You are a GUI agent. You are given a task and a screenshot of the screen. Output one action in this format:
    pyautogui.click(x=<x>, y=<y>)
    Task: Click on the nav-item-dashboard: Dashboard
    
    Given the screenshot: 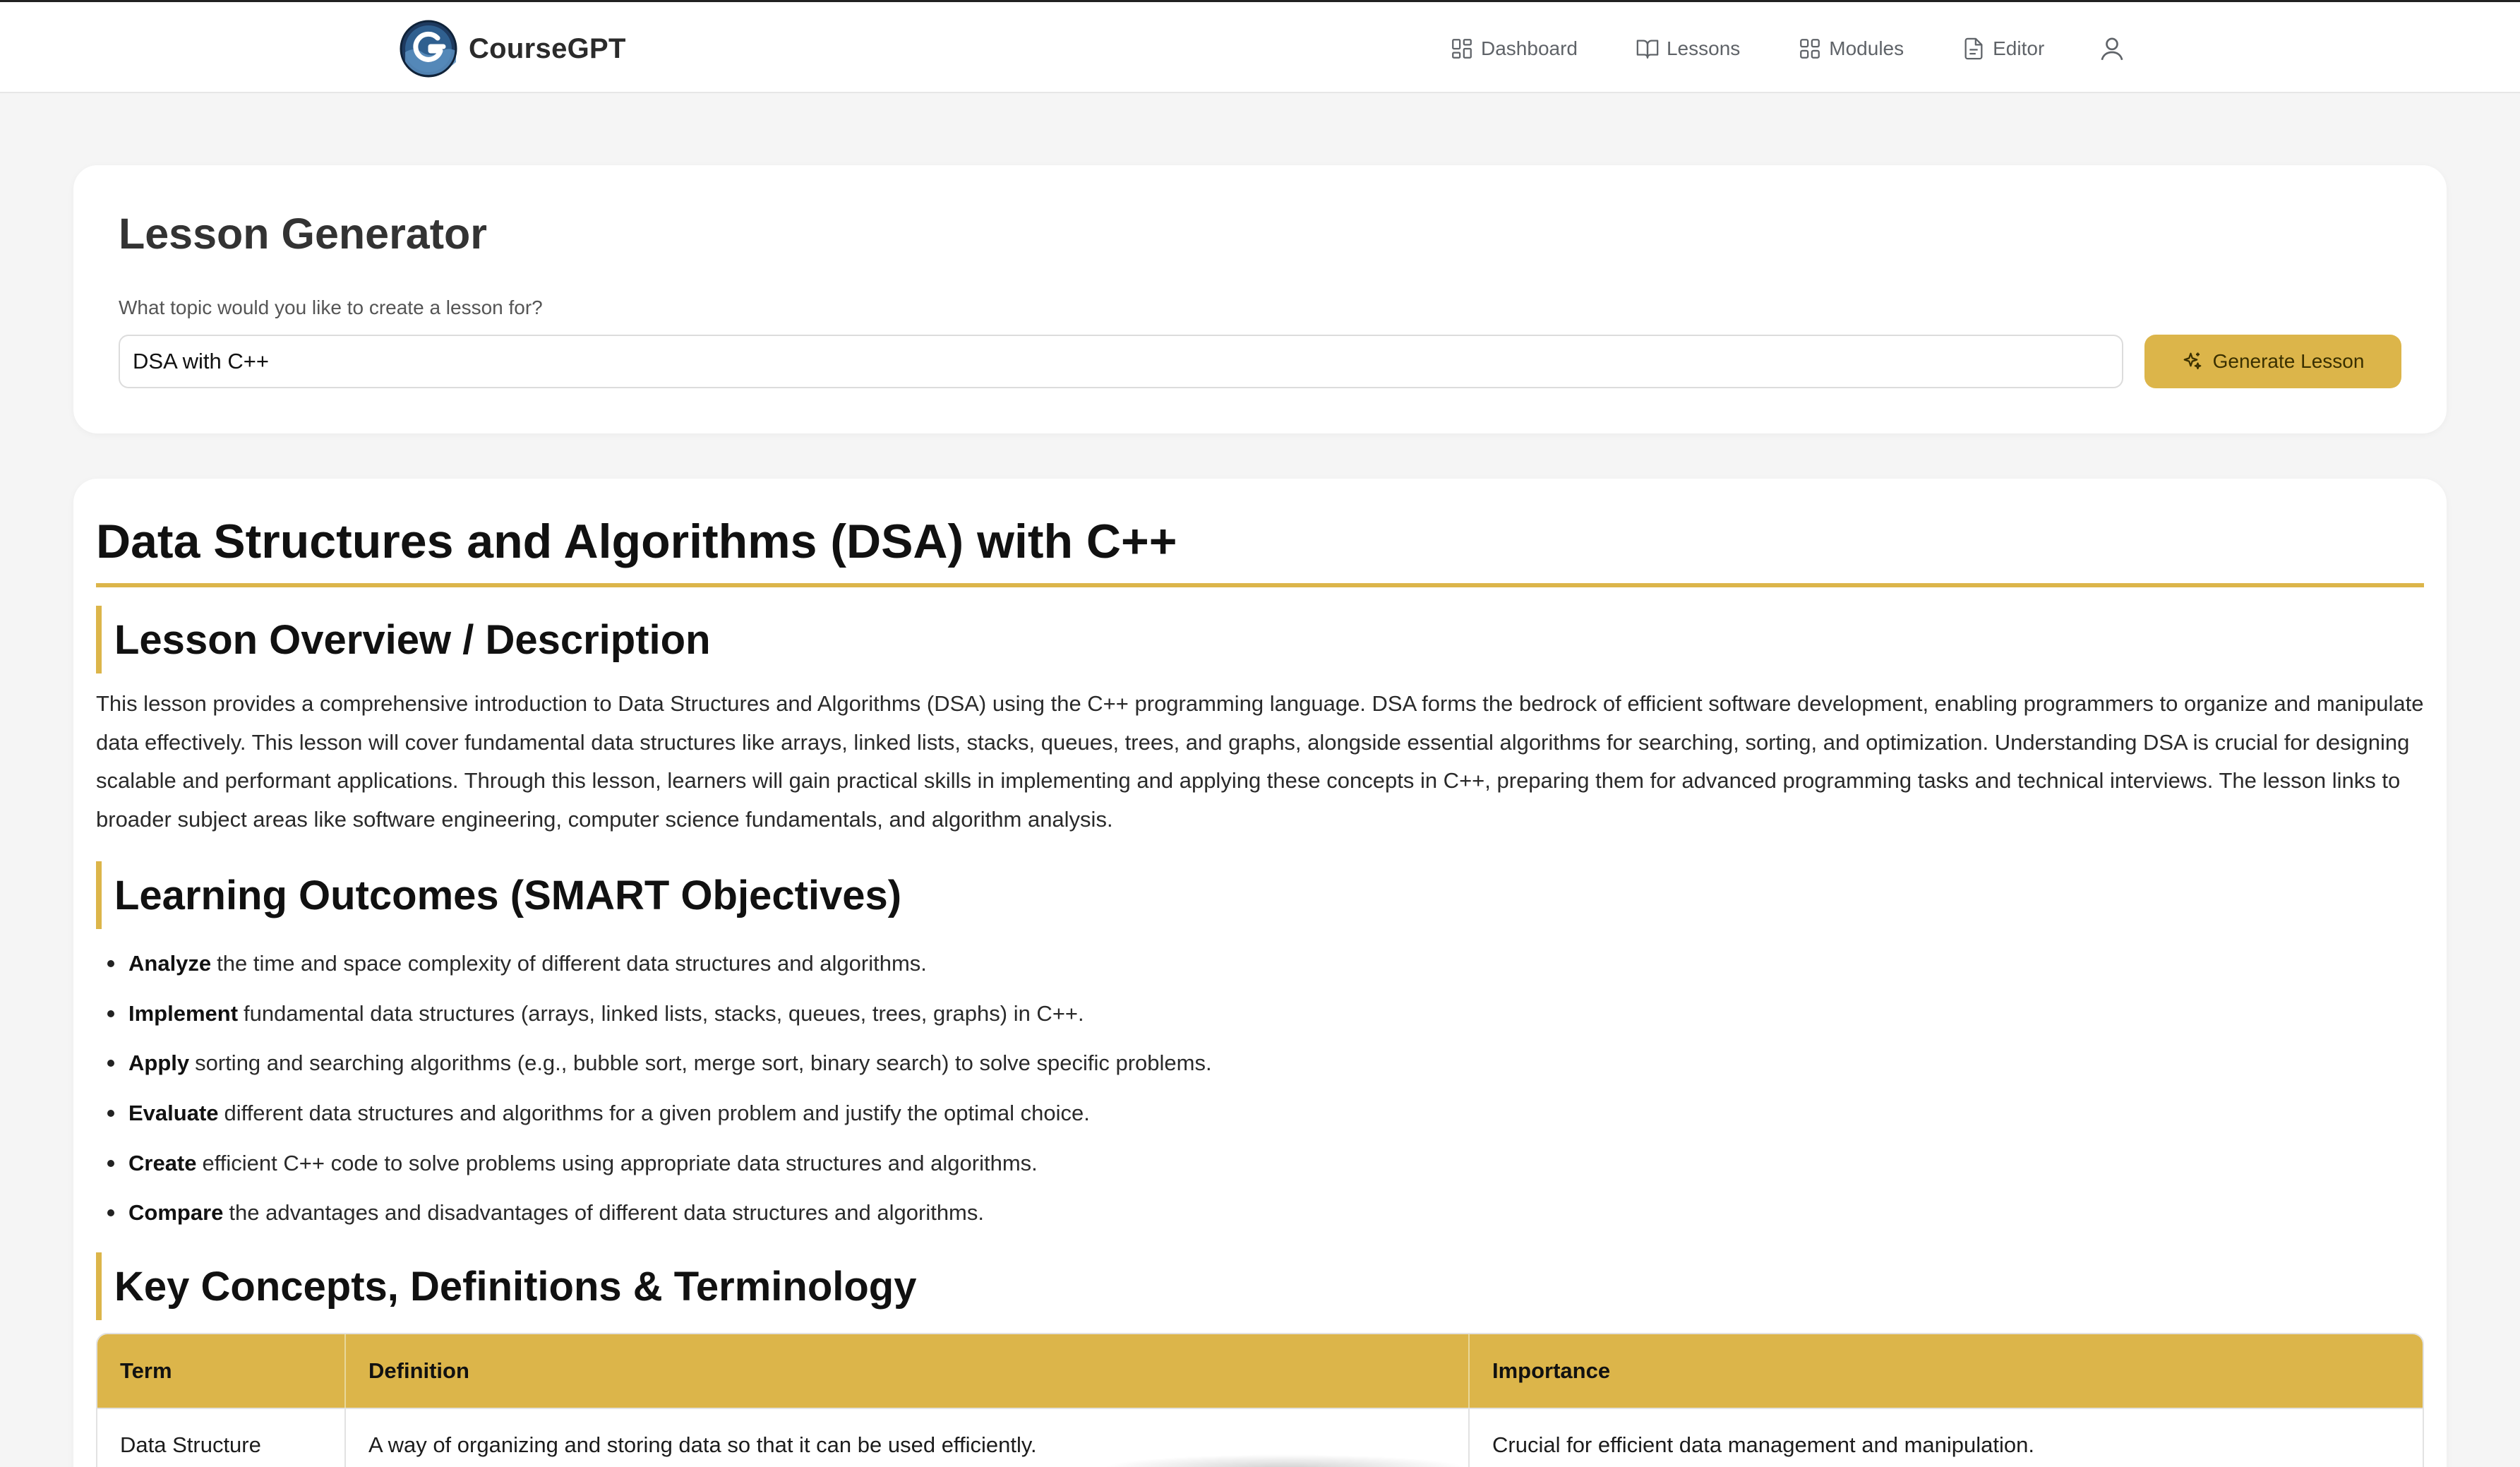 What is the action you would take?
    pyautogui.click(x=1514, y=49)
    